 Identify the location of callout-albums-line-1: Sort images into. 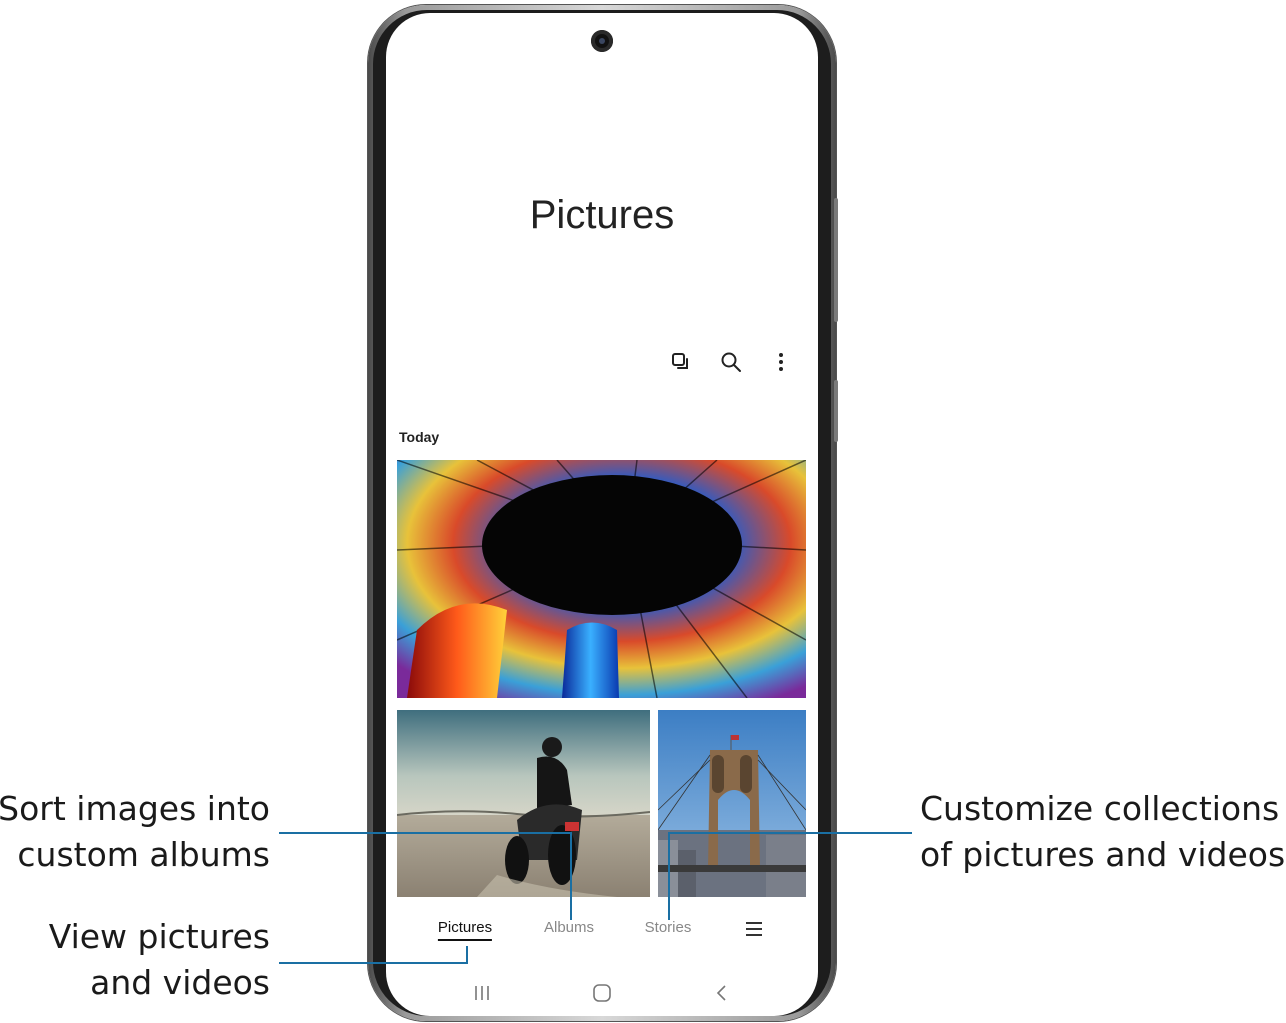
(135, 808).